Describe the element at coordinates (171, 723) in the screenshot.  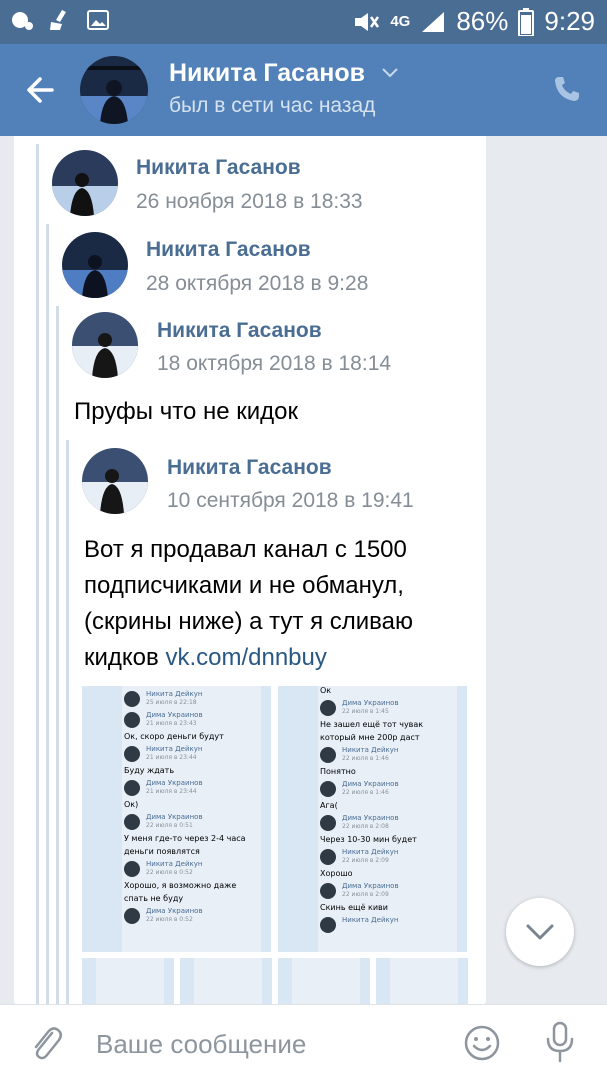
I see `screenshot-line: 21 июля в 23:43` at that location.